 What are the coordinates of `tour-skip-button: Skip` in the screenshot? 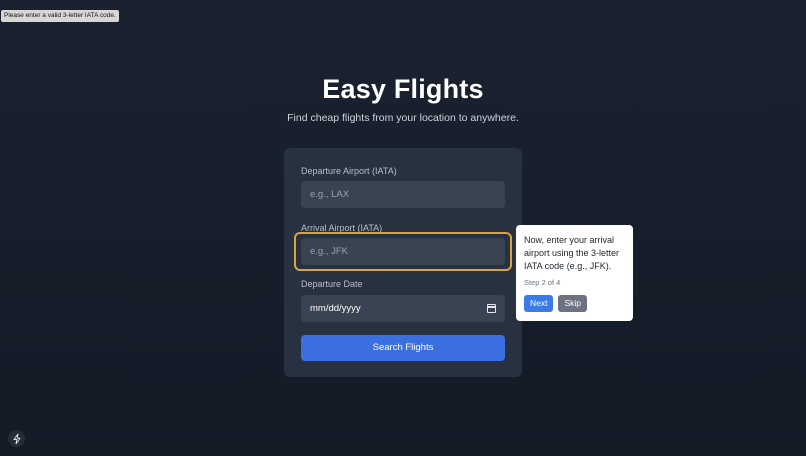 It's located at (573, 303).